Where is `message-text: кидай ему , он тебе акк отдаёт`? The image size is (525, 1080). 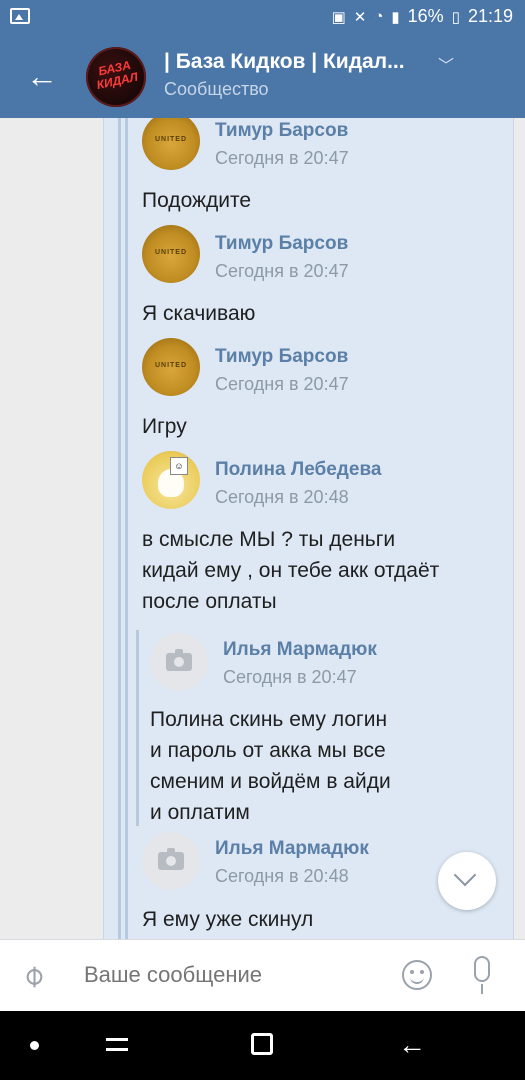 message-text: кидай ему , он тебе акк отдаёт is located at coordinates (291, 570).